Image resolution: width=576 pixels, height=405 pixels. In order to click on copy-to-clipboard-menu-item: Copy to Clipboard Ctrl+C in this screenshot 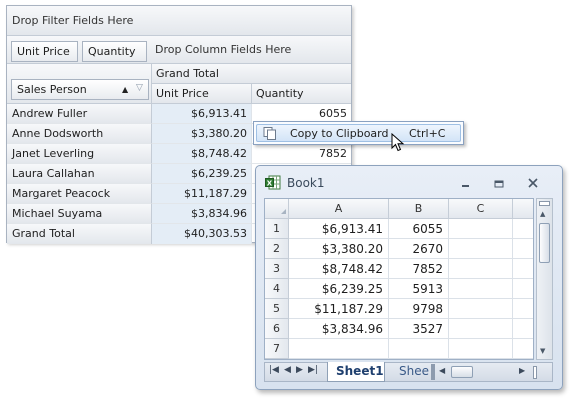, I will do `click(358, 133)`.